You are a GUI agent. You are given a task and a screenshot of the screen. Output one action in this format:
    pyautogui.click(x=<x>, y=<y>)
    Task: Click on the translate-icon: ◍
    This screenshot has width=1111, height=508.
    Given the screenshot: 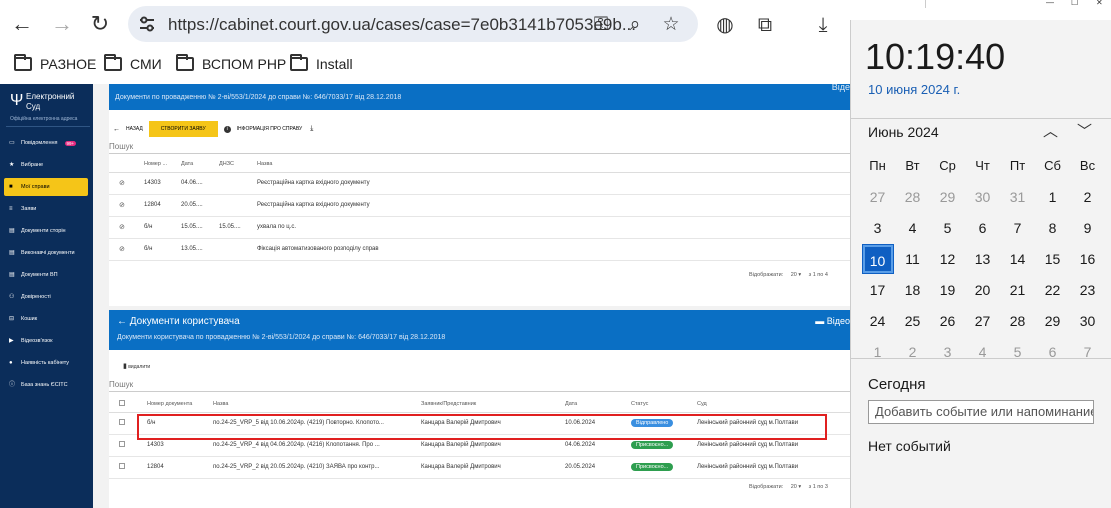 What is the action you would take?
    pyautogui.click(x=725, y=25)
    